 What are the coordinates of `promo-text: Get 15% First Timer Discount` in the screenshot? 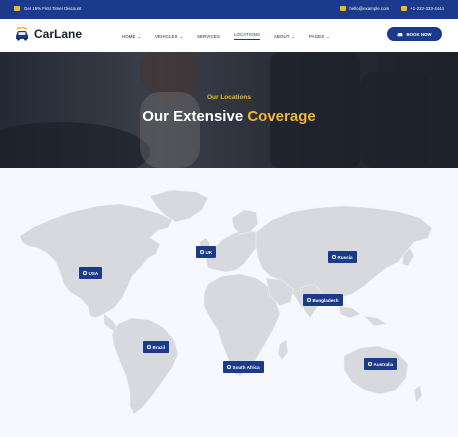 It's located at (53, 8).